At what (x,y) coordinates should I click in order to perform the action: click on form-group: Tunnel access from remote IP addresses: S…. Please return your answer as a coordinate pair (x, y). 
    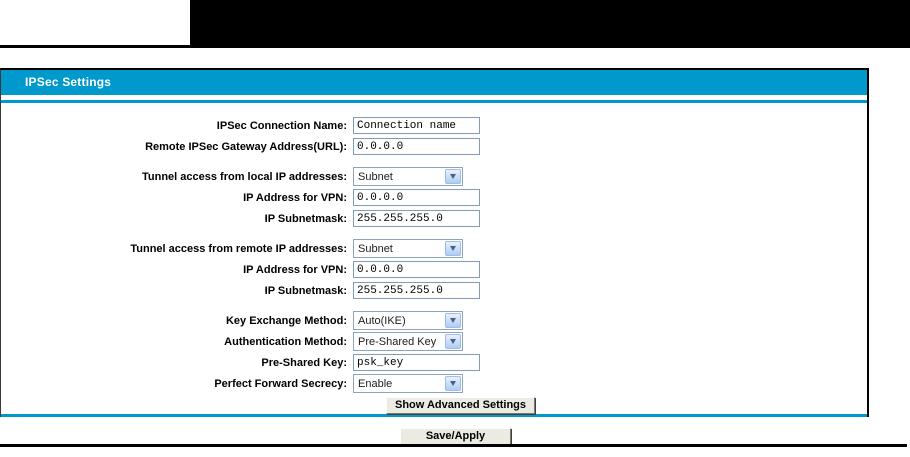
    Looking at the image, I should click on (434, 269).